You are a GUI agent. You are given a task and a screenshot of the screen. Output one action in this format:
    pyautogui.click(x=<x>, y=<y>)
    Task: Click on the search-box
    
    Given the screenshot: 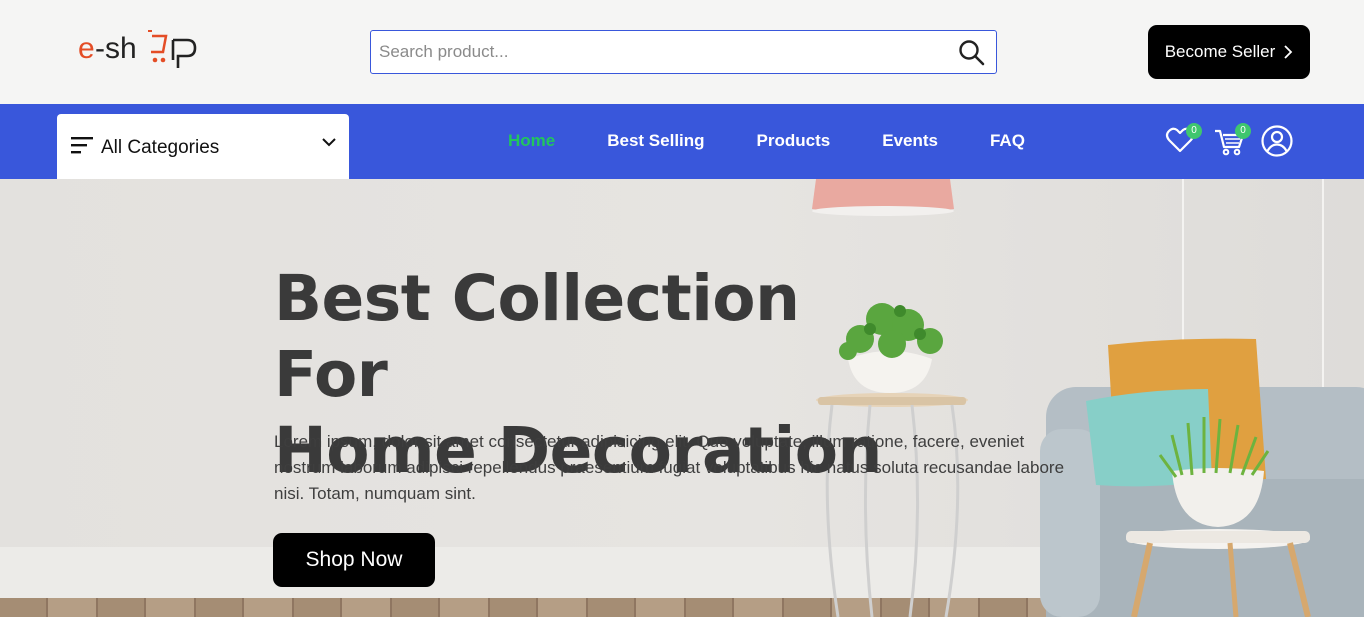 What is the action you would take?
    pyautogui.click(x=683, y=52)
    